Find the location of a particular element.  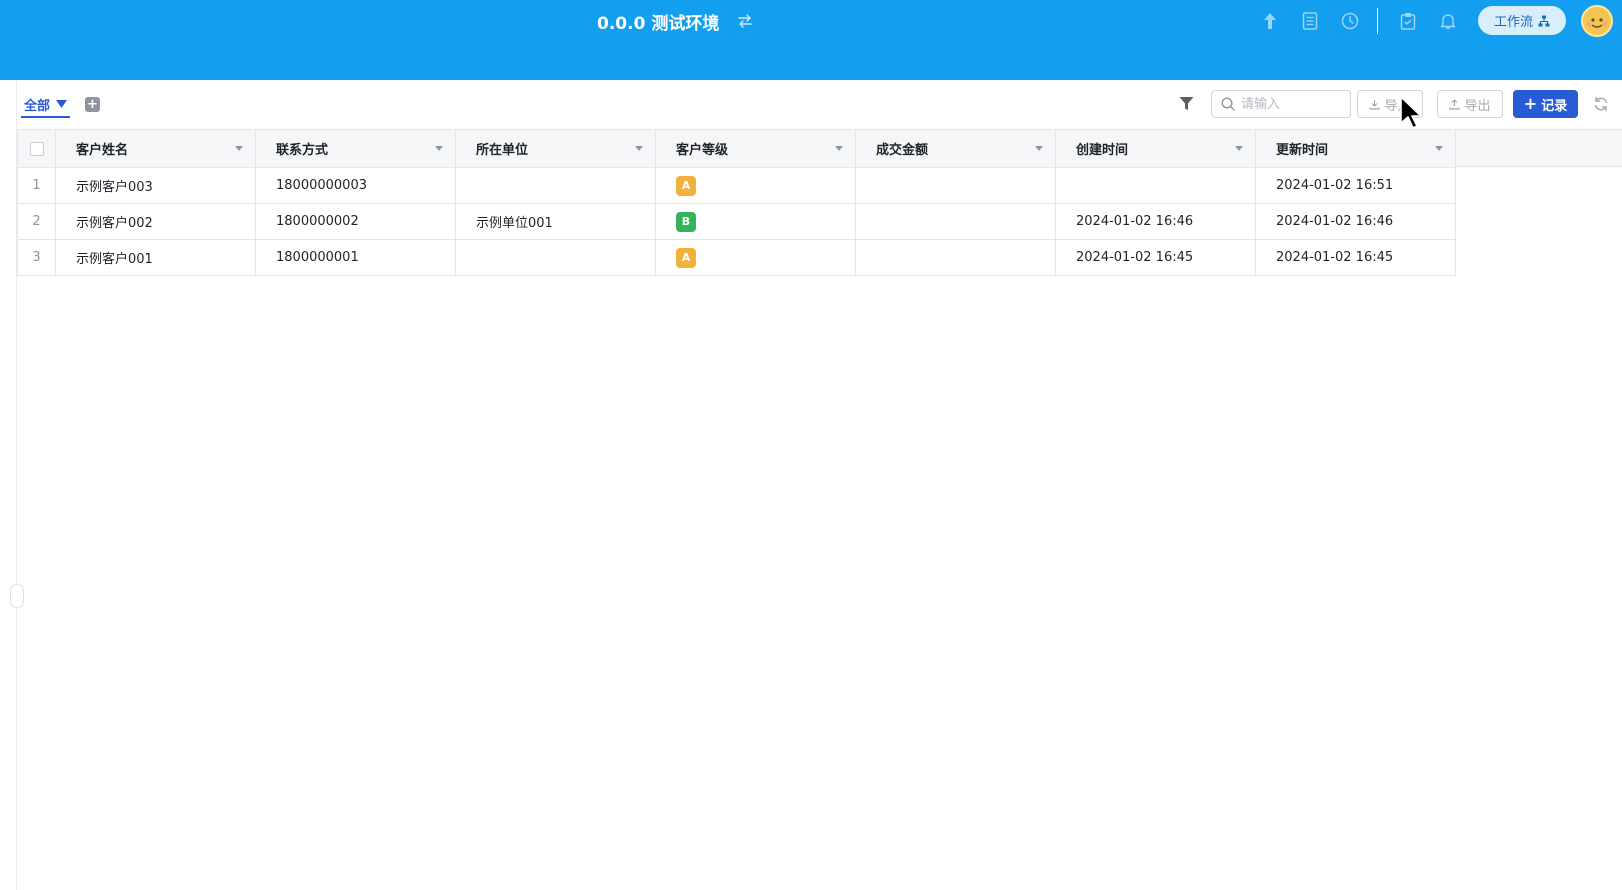

upload-icon is located at coordinates (1455, 104).